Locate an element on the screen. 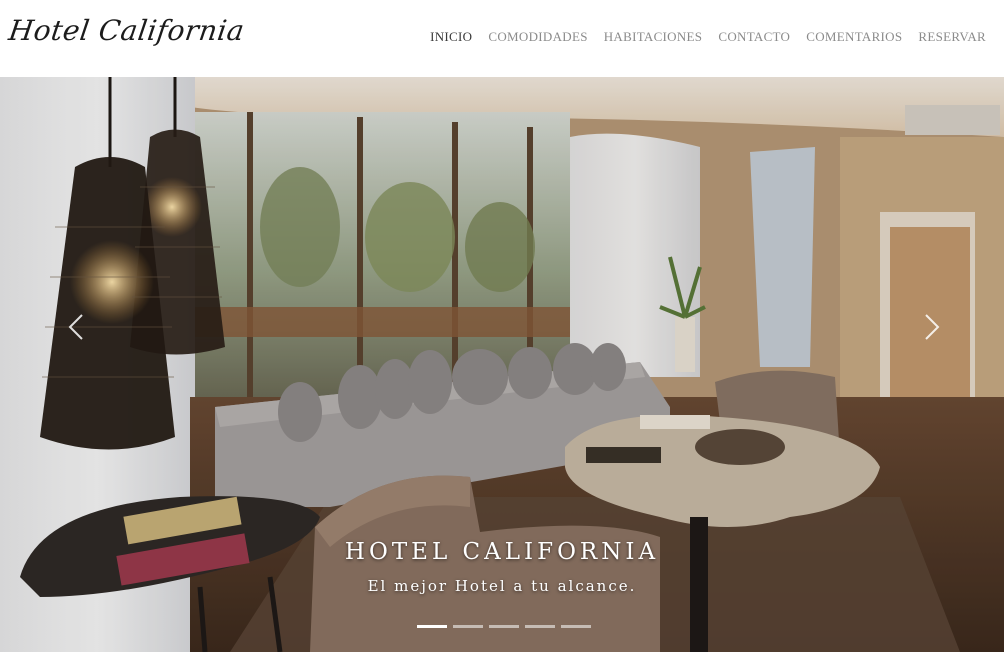  carousel-title: HOTEL CALIFORNIA is located at coordinates (502, 552).